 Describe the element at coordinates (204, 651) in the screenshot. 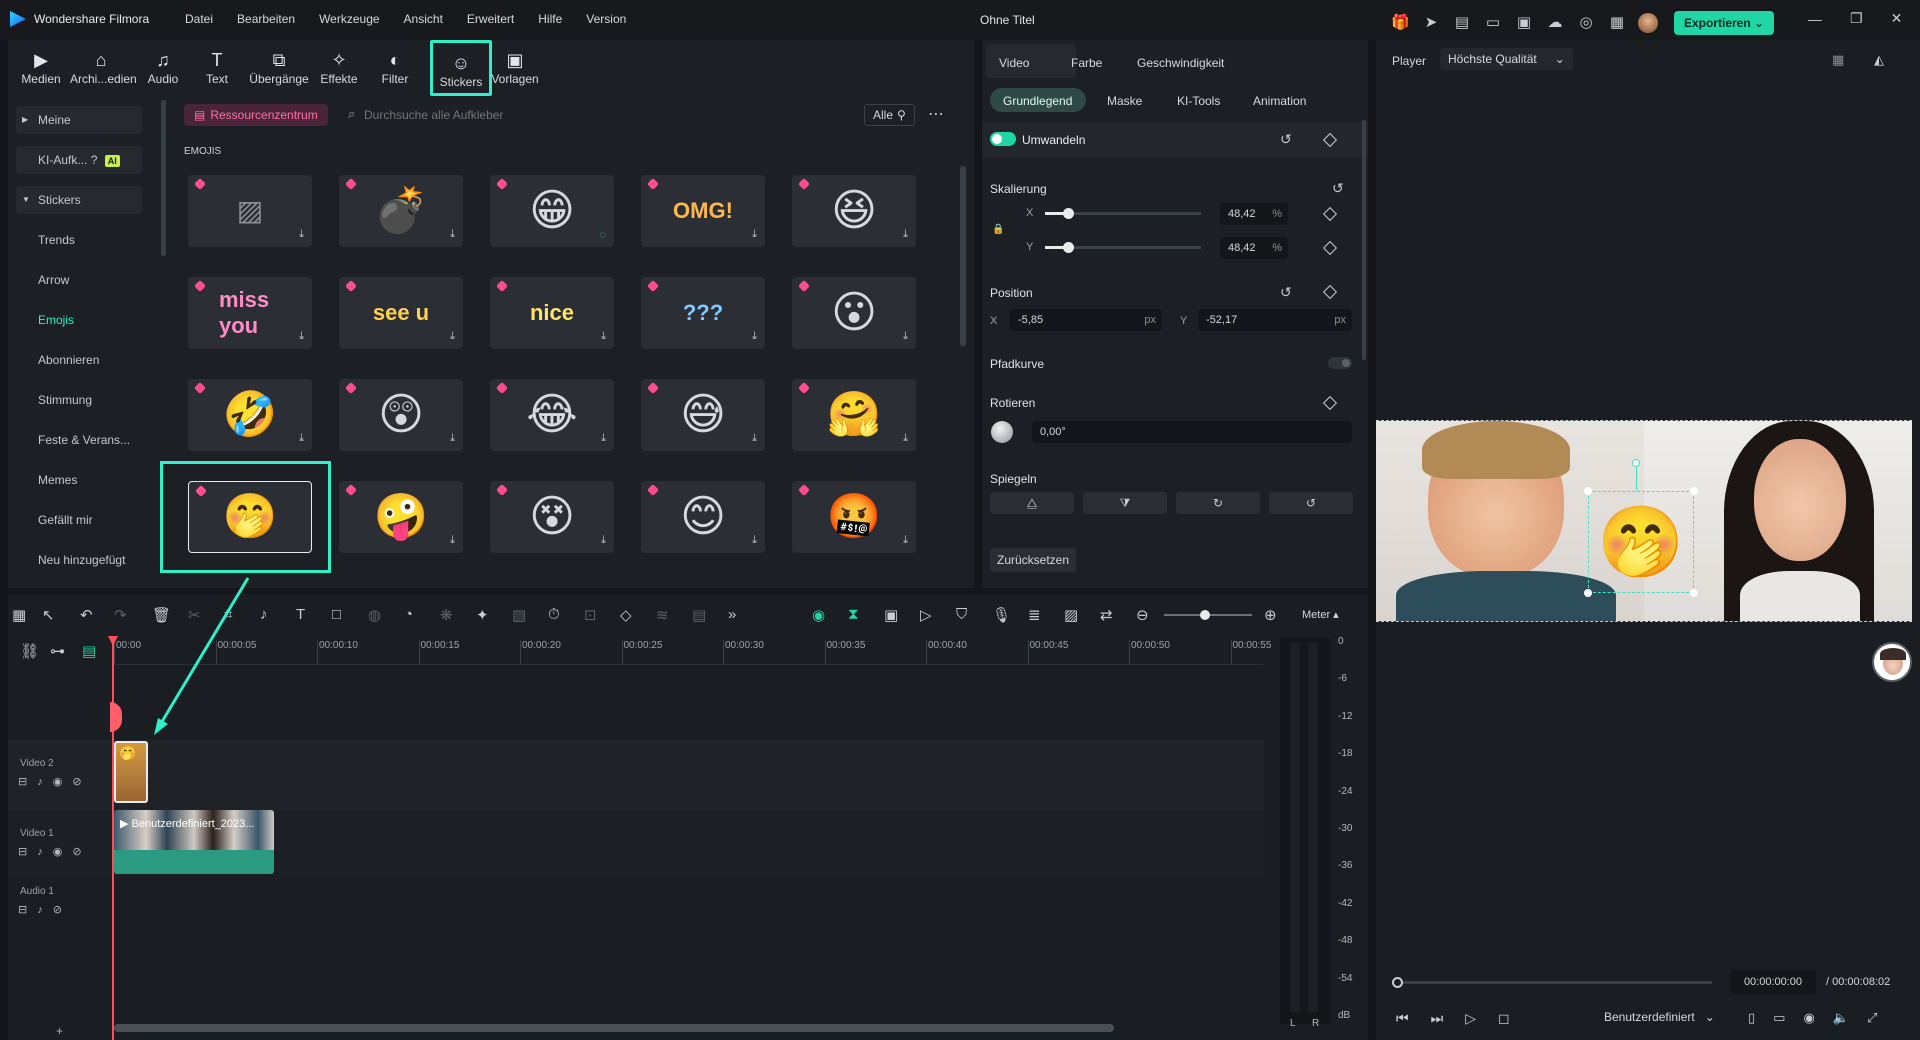

I see `arrow-line` at that location.